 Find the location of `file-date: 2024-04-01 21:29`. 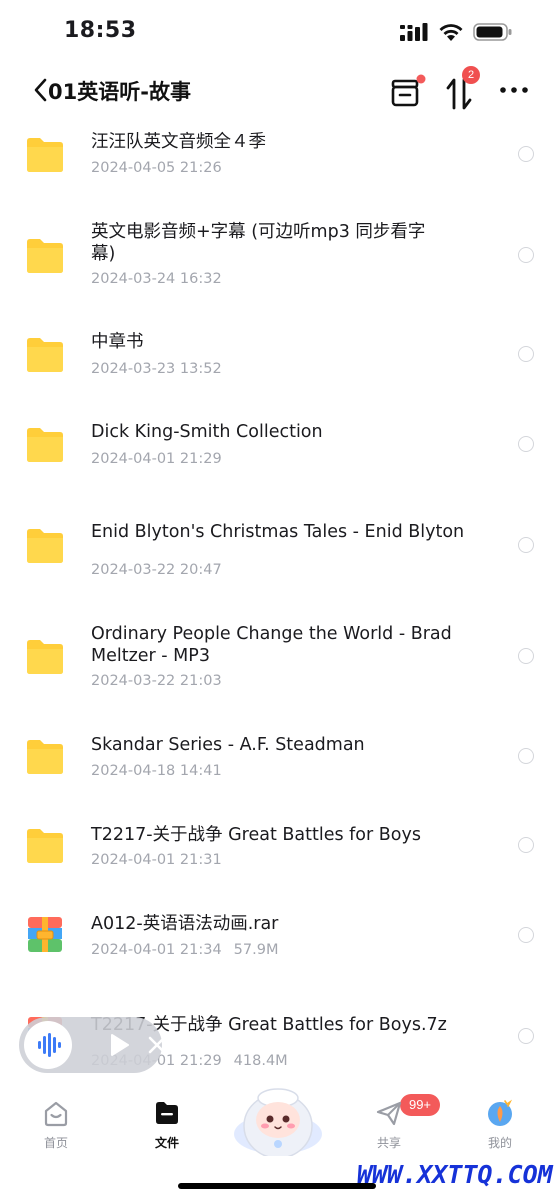

file-date: 2024-04-01 21:29 is located at coordinates (156, 459).